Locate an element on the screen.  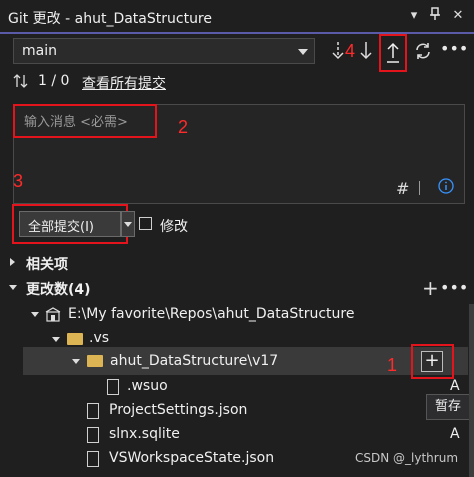
chevron-right-icon is located at coordinates (12, 262).